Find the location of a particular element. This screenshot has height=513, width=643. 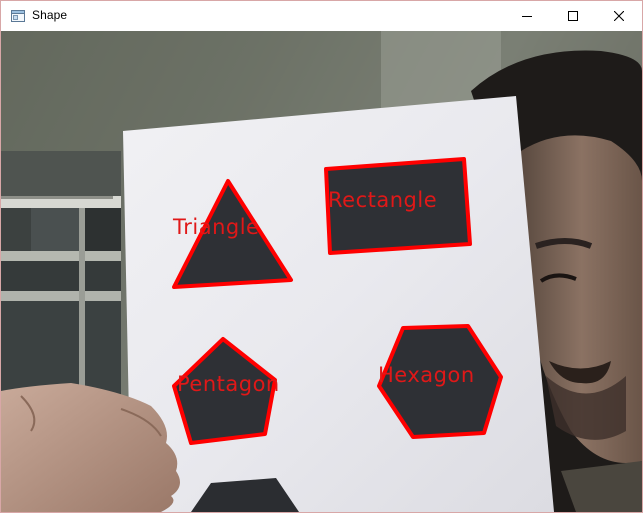

maximize-icon is located at coordinates (573, 16).